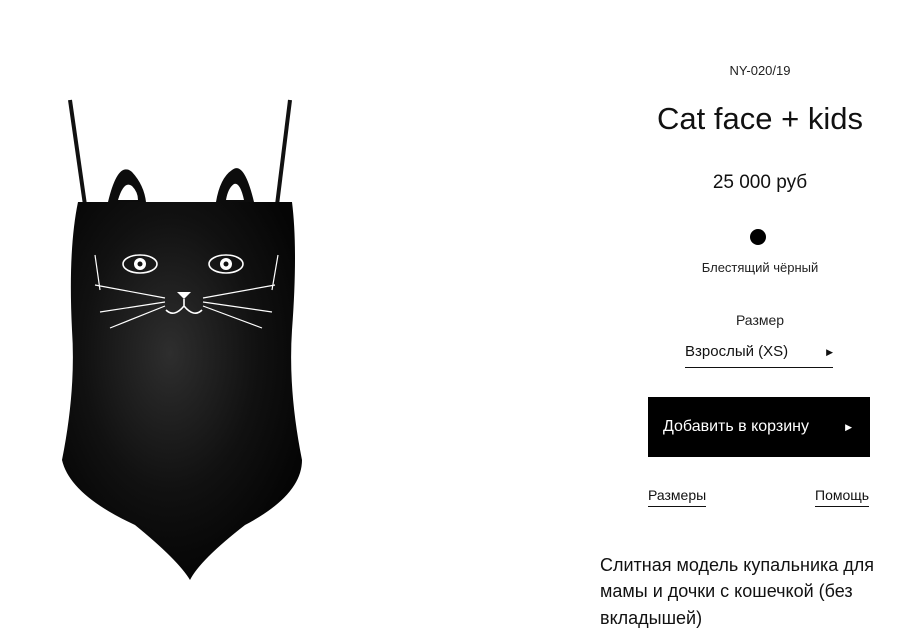  What do you see at coordinates (760, 118) in the screenshot?
I see `product-title: Cat face + kids` at bounding box center [760, 118].